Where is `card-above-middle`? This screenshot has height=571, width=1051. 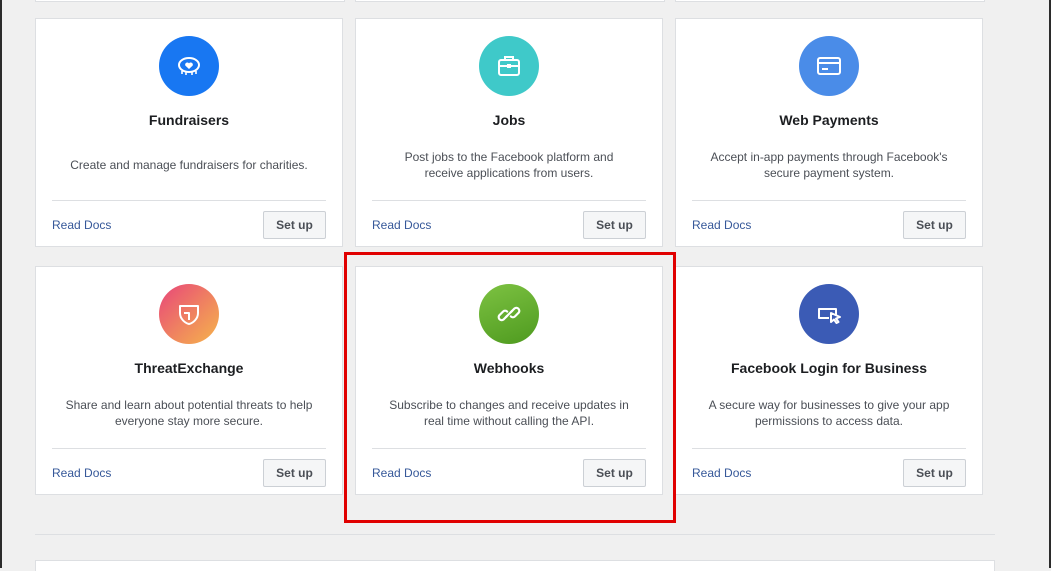
card-above-middle is located at coordinates (510, 1).